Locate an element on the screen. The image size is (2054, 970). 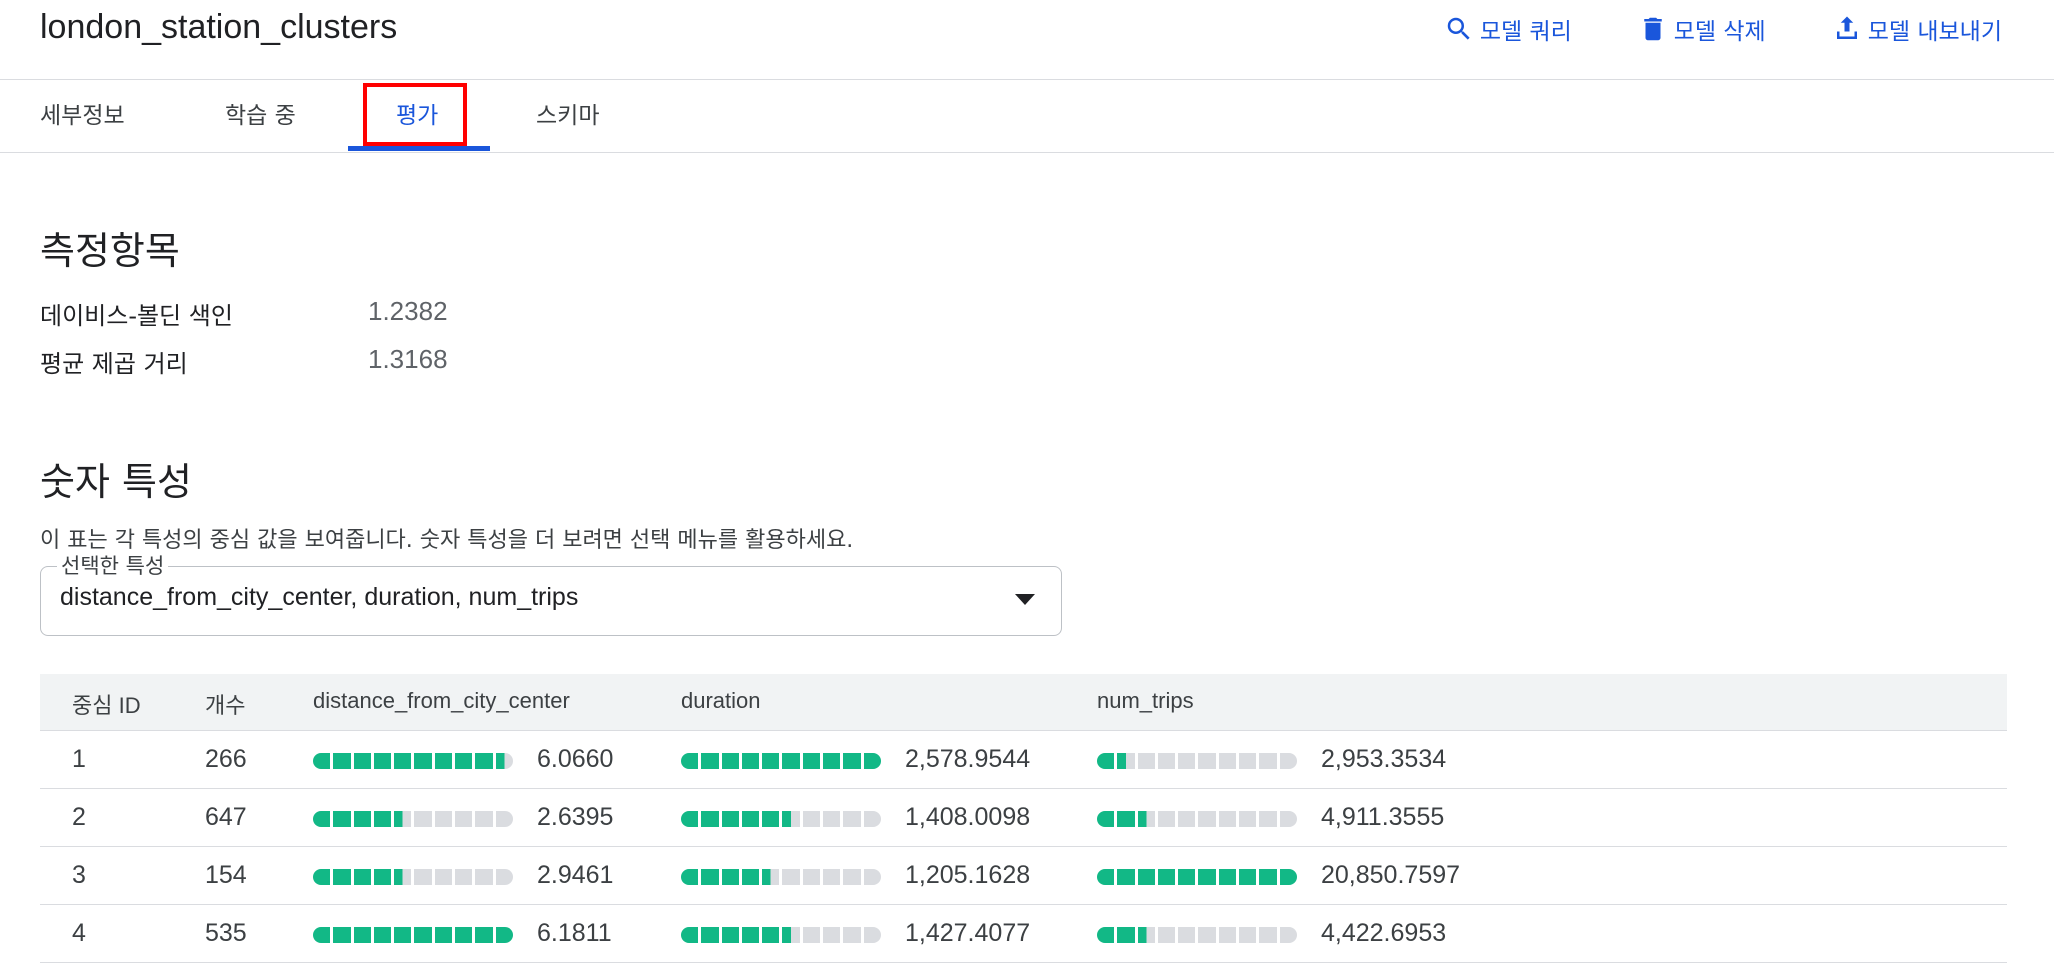
cell-centroid-id: 3 is located at coordinates (79, 875).